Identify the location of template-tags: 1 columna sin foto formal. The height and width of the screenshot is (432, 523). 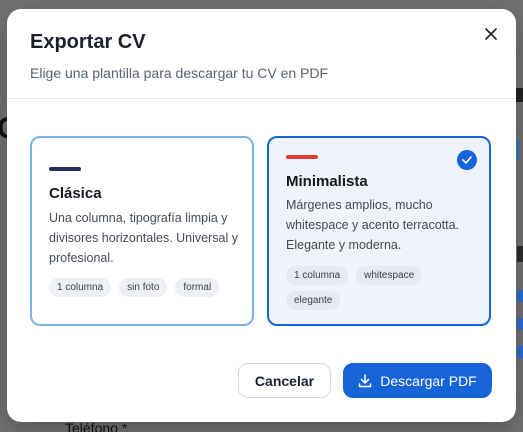
(147, 287).